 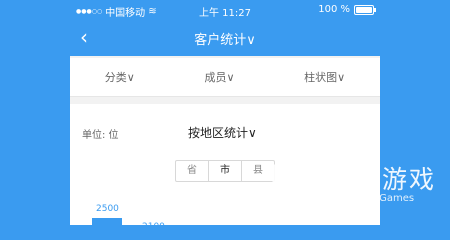 What do you see at coordinates (222, 132) in the screenshot?
I see `group-by-dropdown: 按地区统计∨` at bounding box center [222, 132].